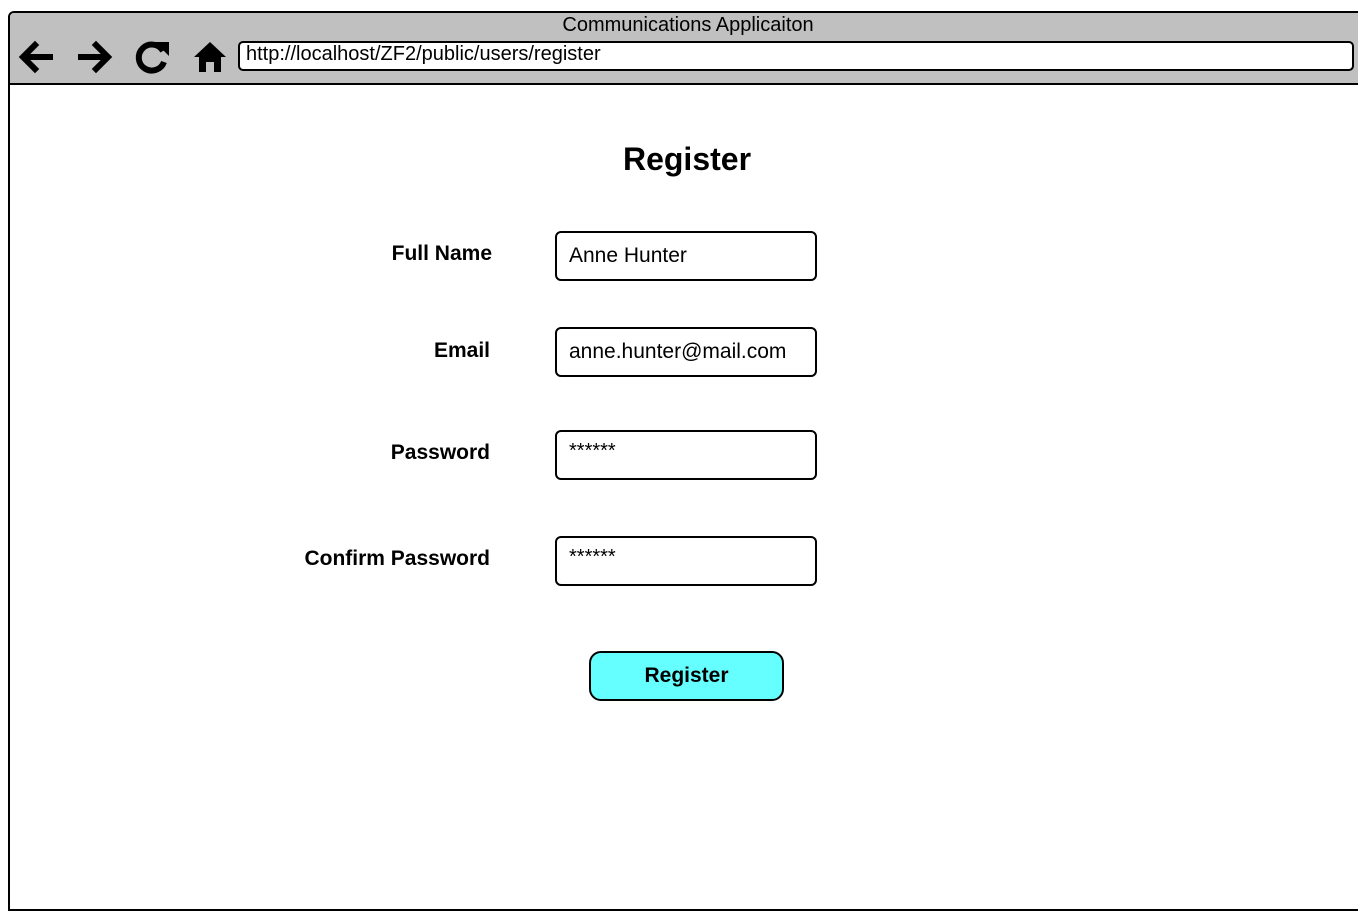 The height and width of the screenshot is (911, 1358). I want to click on confirm-password-input, so click(686, 561).